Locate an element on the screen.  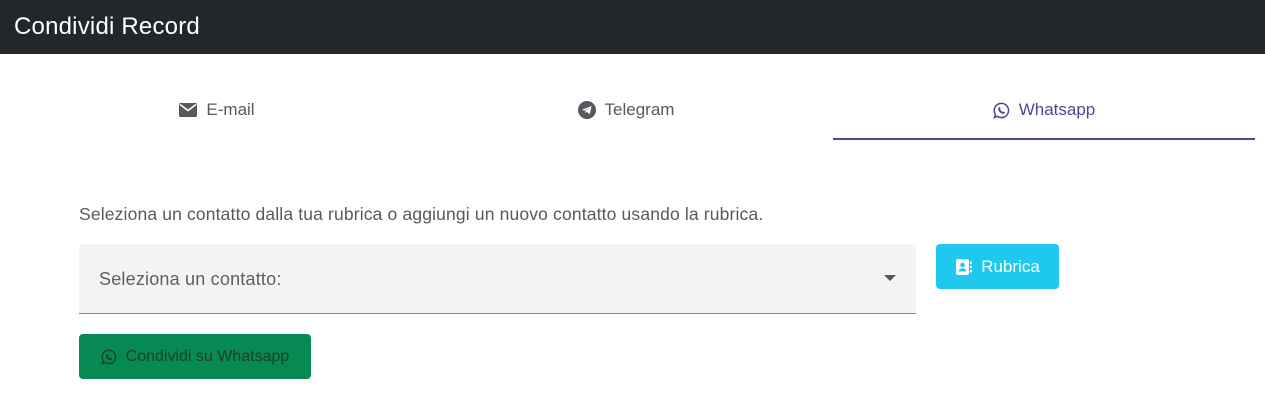
share-whatsapp-button-label: Condividi su Whatsapp is located at coordinates (207, 356).